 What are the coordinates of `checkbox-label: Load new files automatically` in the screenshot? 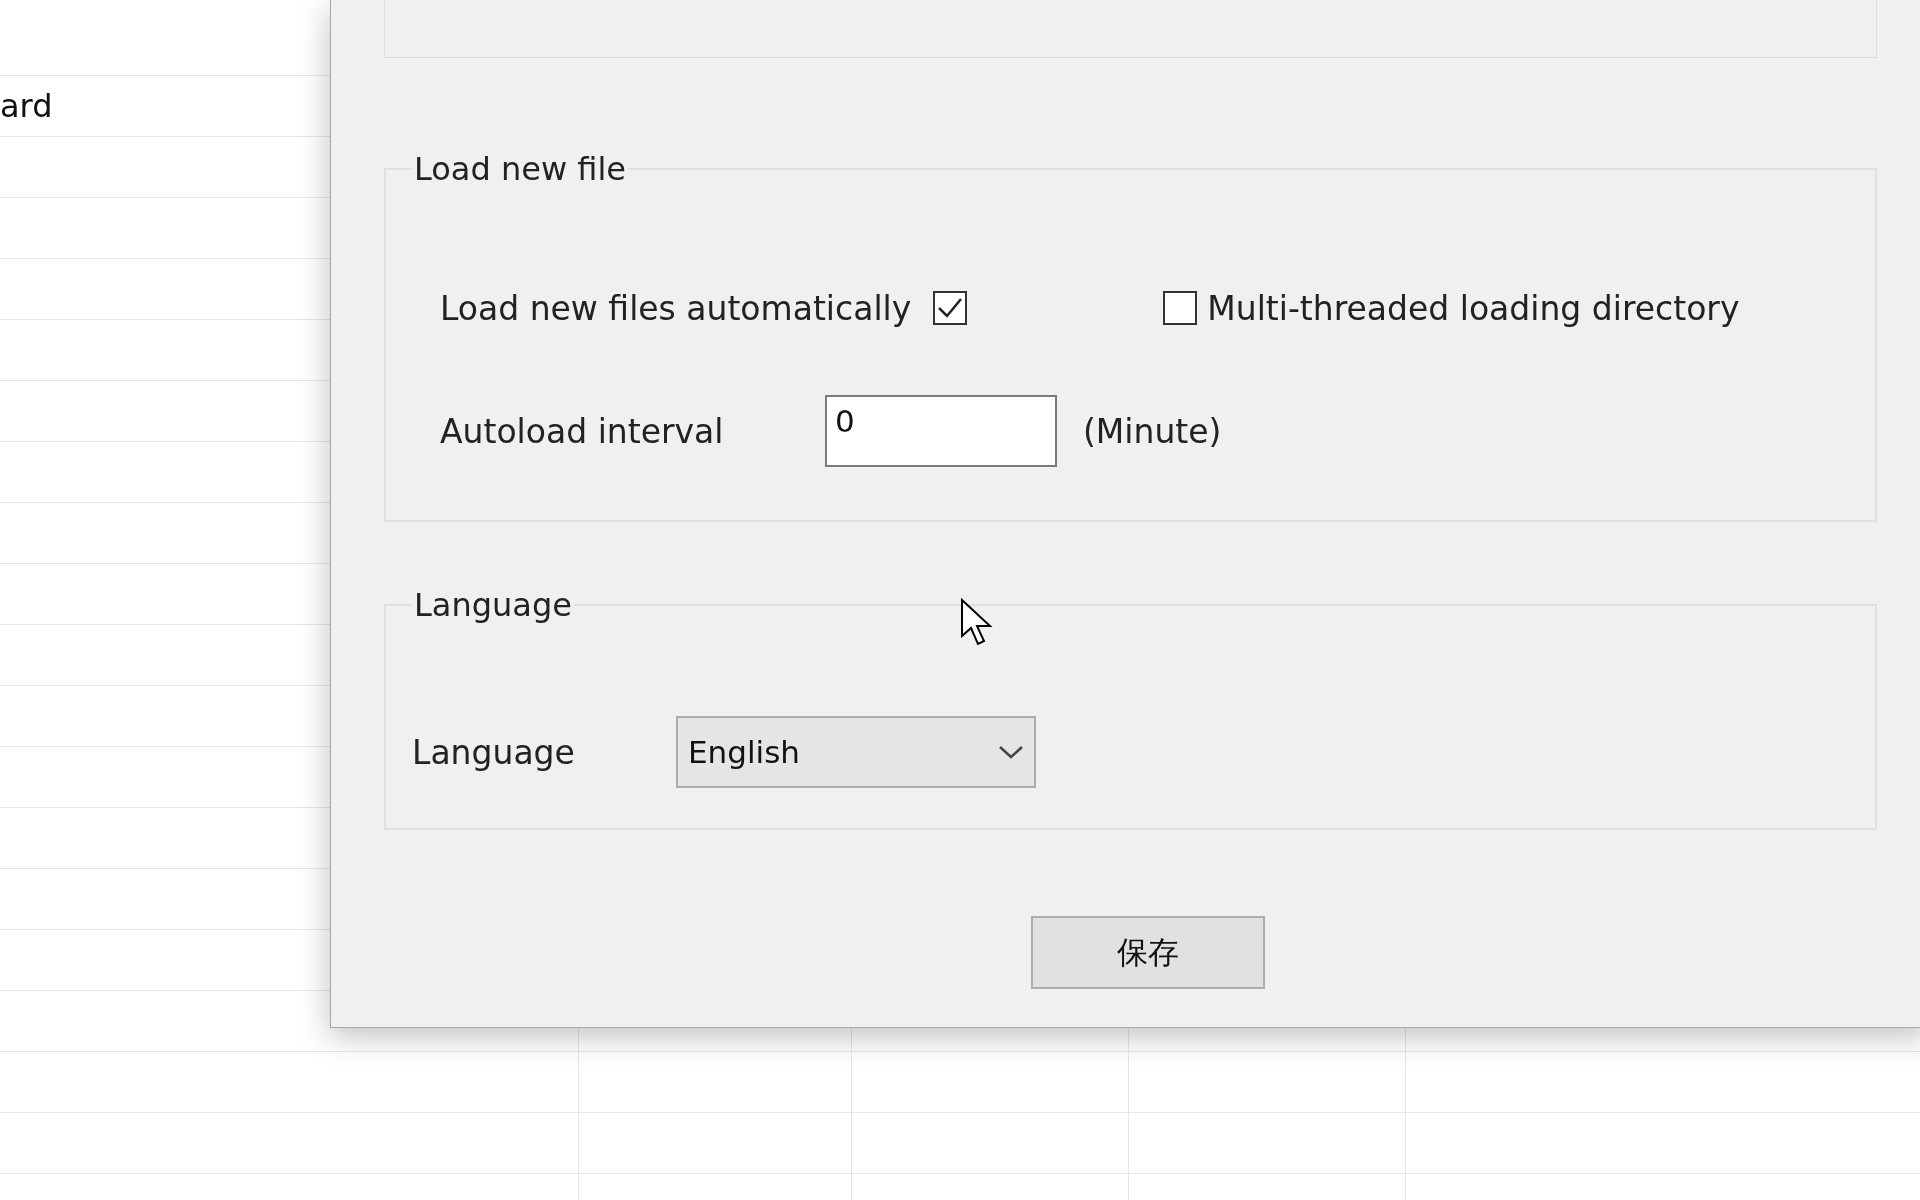 It's located at (676, 308).